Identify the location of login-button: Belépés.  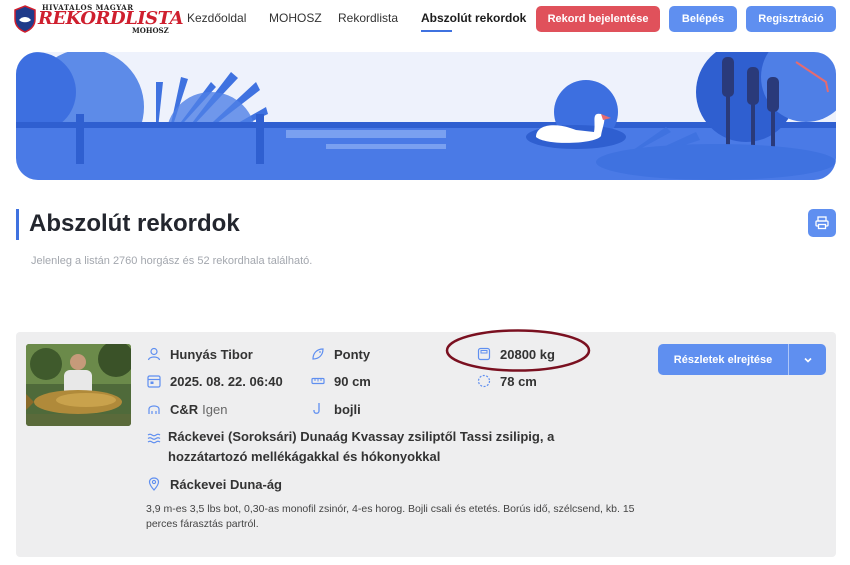
(703, 19).